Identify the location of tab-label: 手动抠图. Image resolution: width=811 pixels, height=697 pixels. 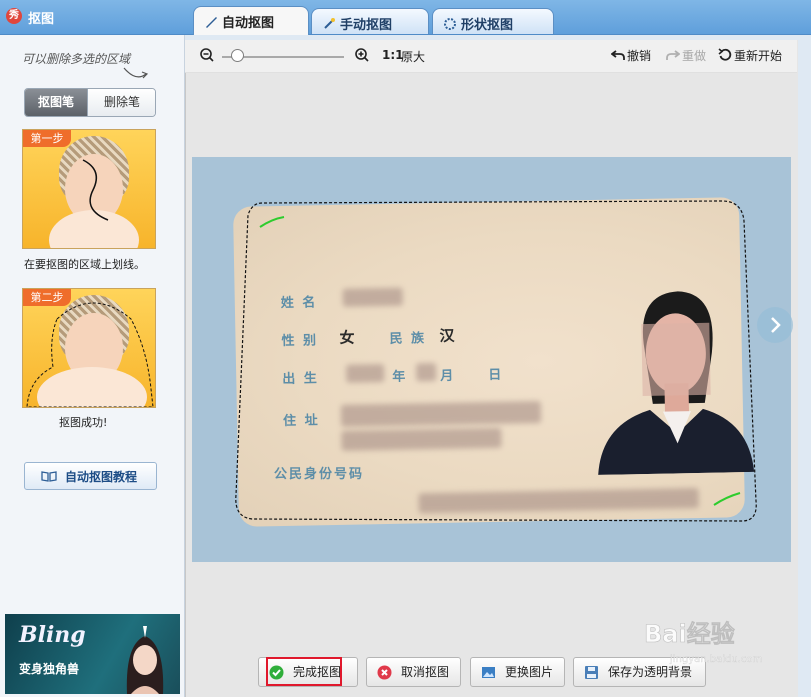
(366, 25).